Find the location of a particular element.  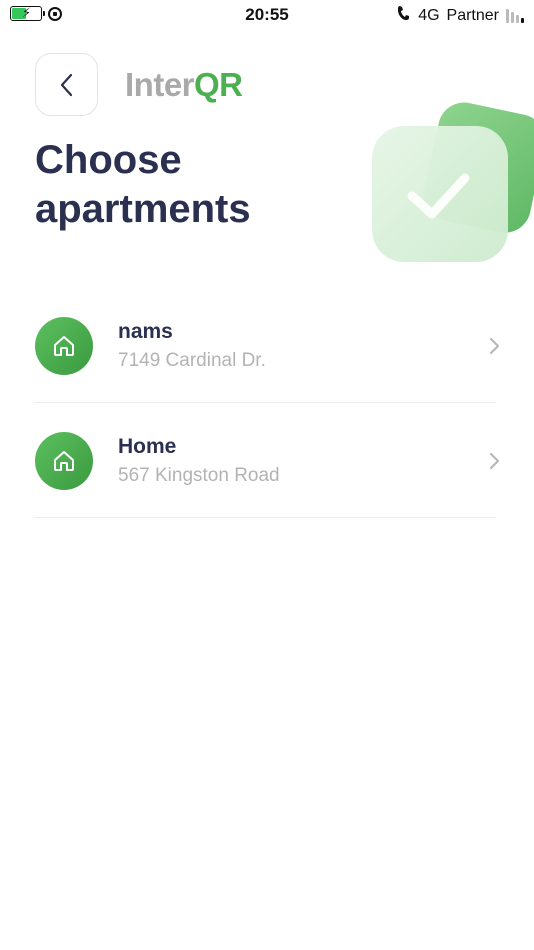

app-logo: InterQR is located at coordinates (184, 85).